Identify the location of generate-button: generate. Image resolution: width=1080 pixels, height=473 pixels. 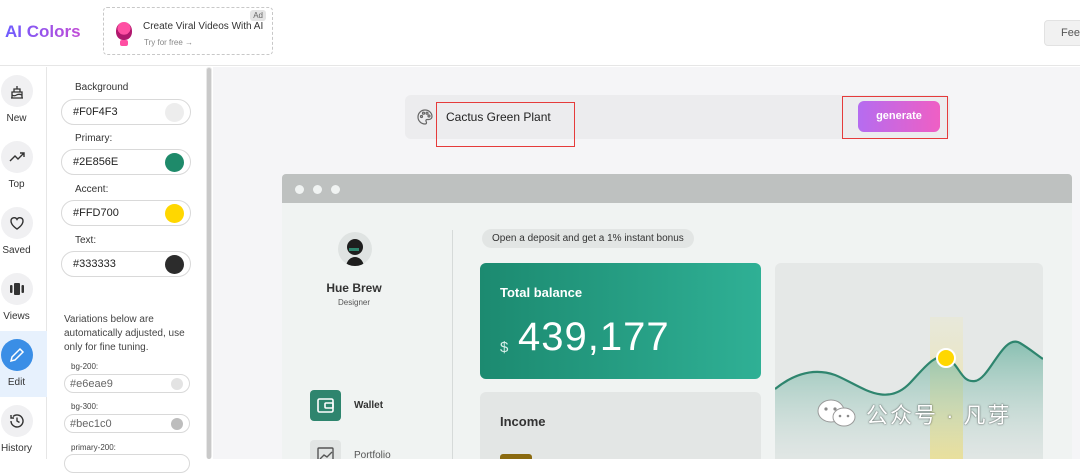
(899, 116).